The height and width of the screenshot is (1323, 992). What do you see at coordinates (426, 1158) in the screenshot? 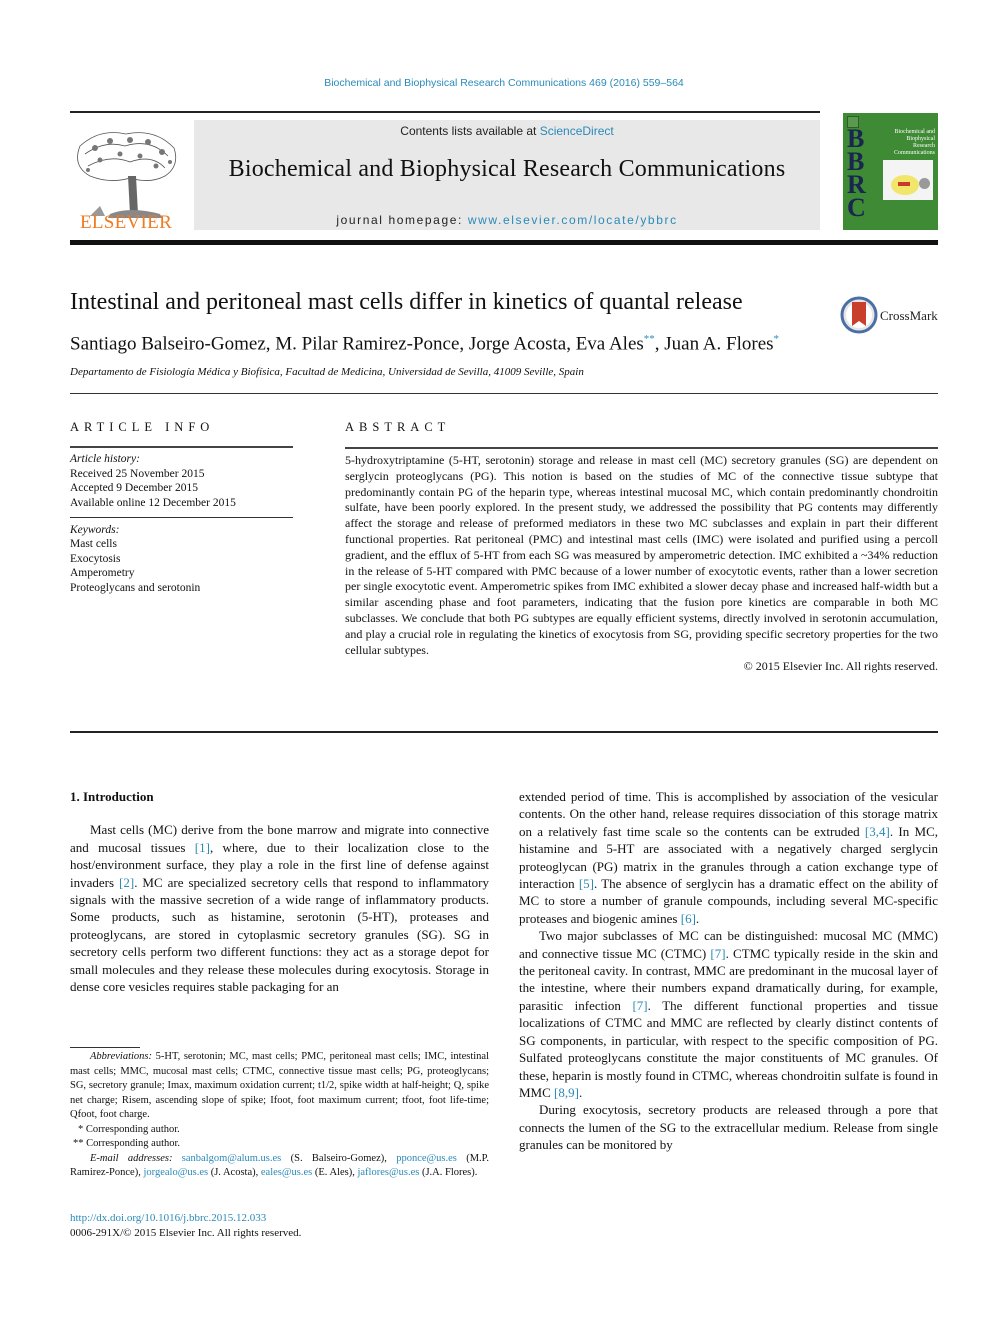
I see `email-link: pponce@us.es` at bounding box center [426, 1158].